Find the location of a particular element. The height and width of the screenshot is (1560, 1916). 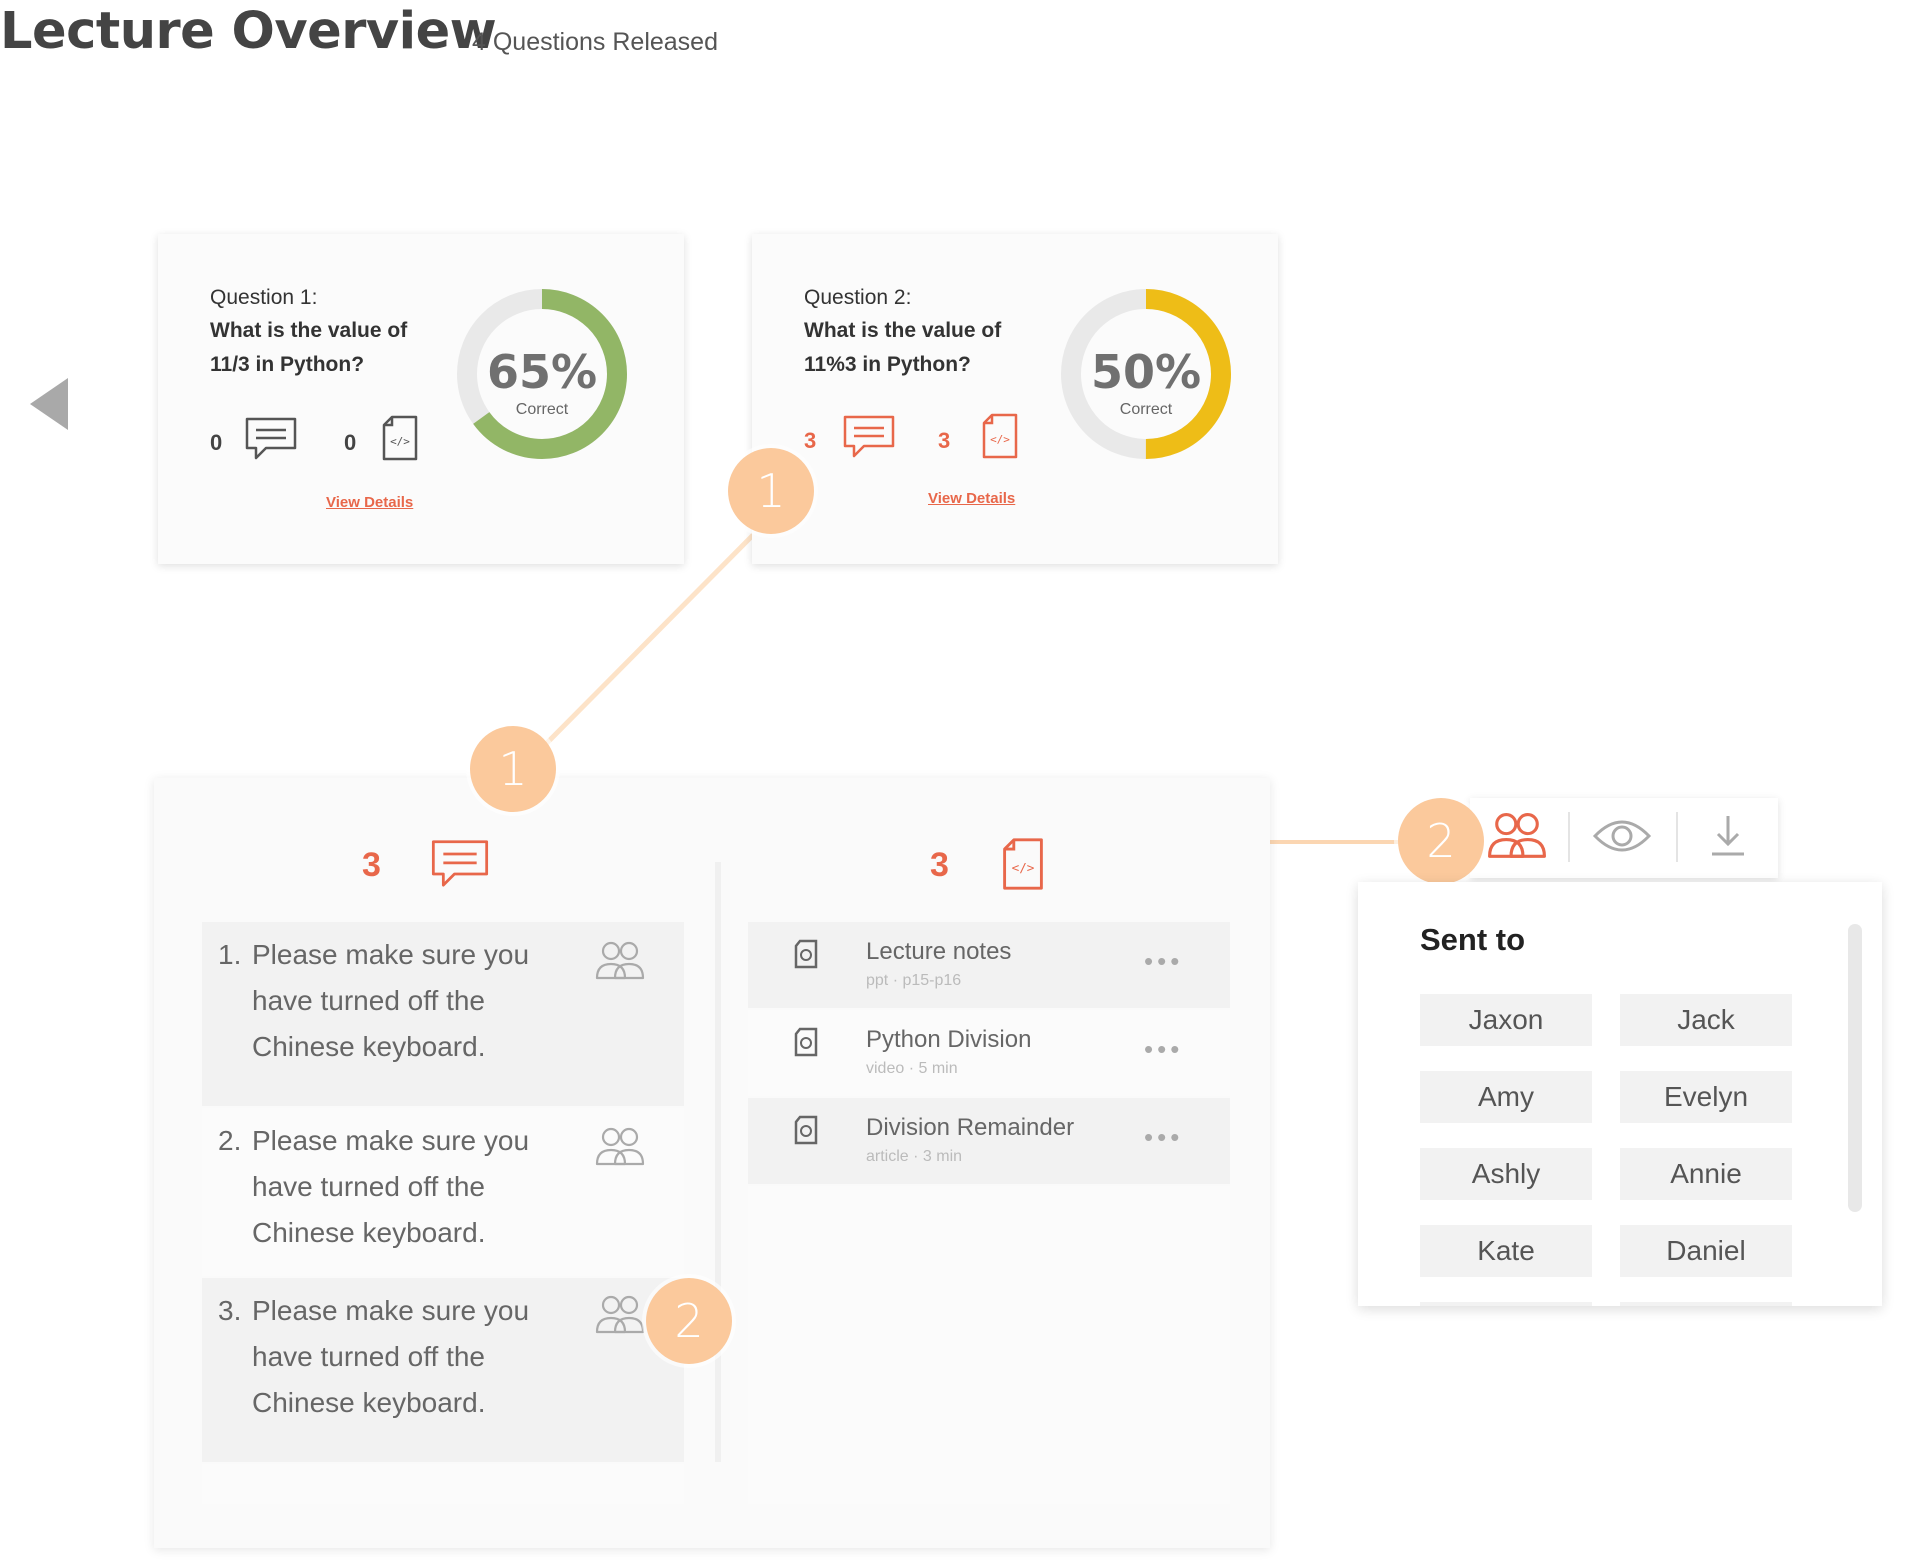

resource-item-3: Division Remainder article · 3 min ••• is located at coordinates (989, 1141).